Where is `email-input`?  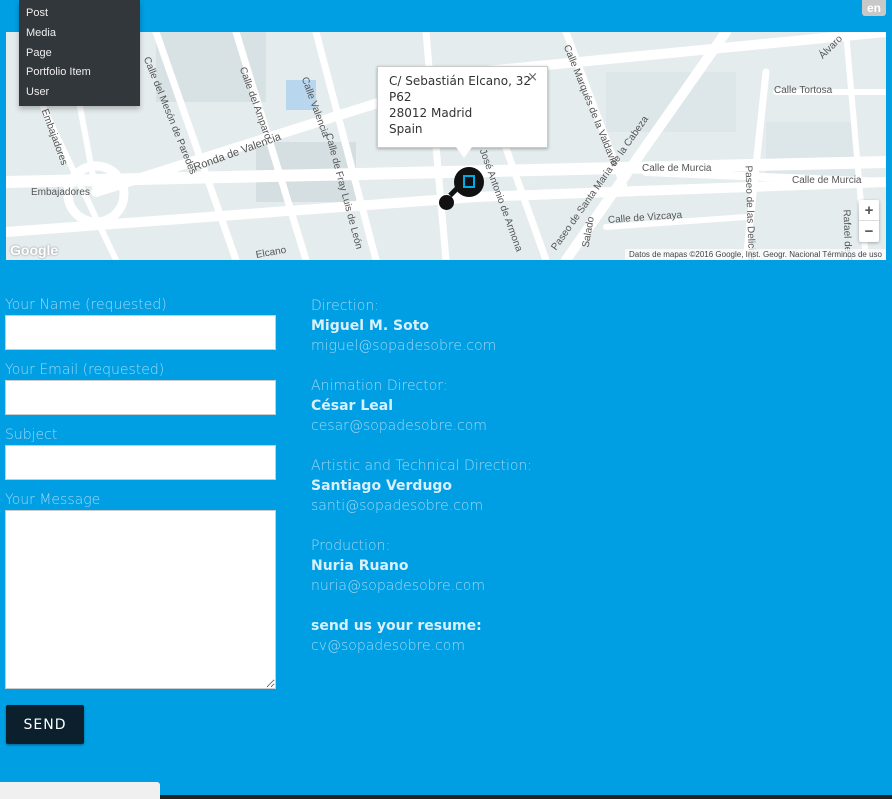 email-input is located at coordinates (140, 397).